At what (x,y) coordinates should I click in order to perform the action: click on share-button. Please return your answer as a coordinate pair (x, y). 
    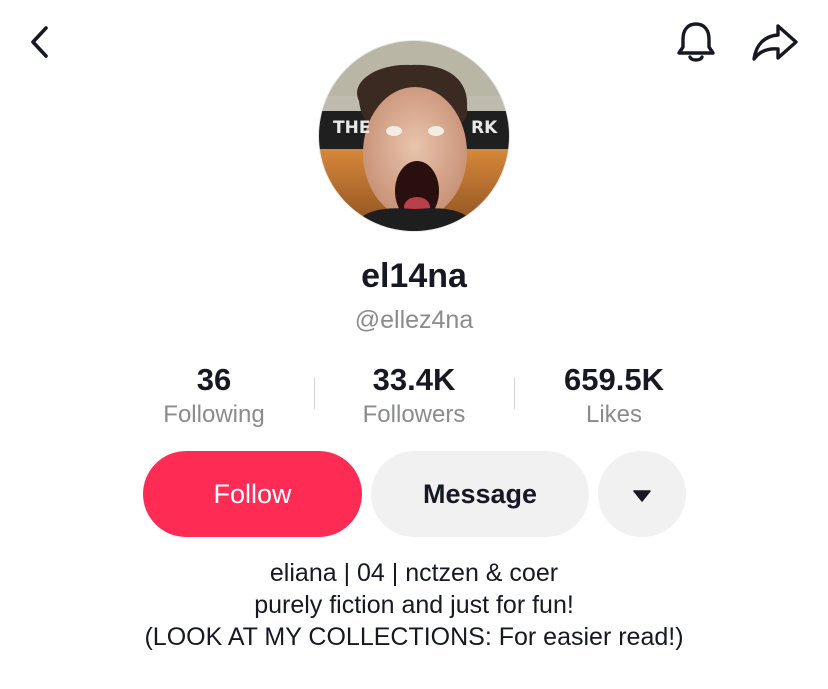
    Looking at the image, I should click on (775, 44).